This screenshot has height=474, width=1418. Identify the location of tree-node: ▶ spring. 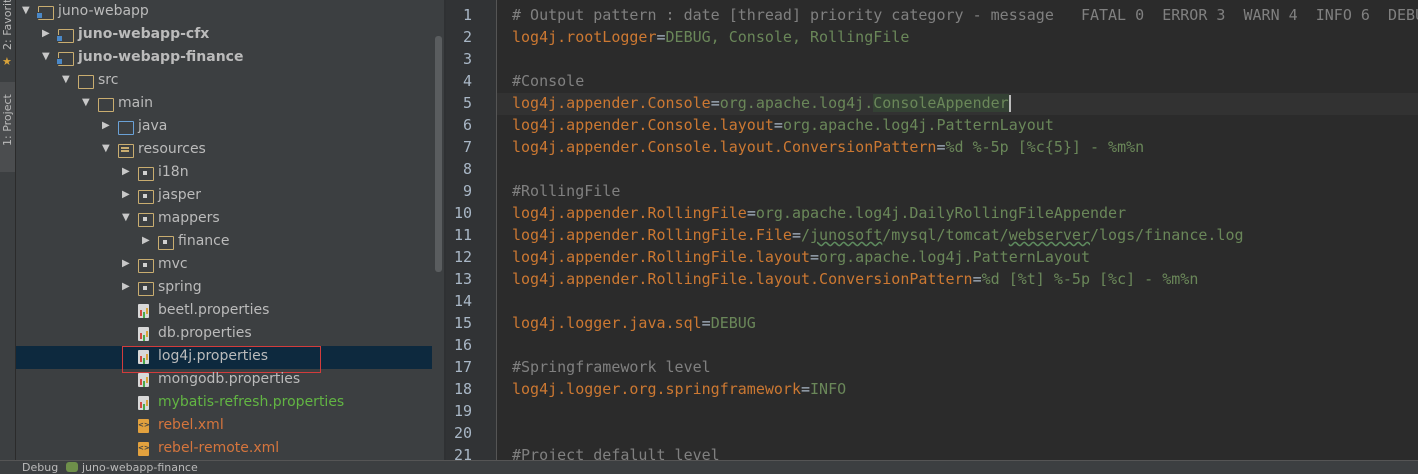
(224, 288).